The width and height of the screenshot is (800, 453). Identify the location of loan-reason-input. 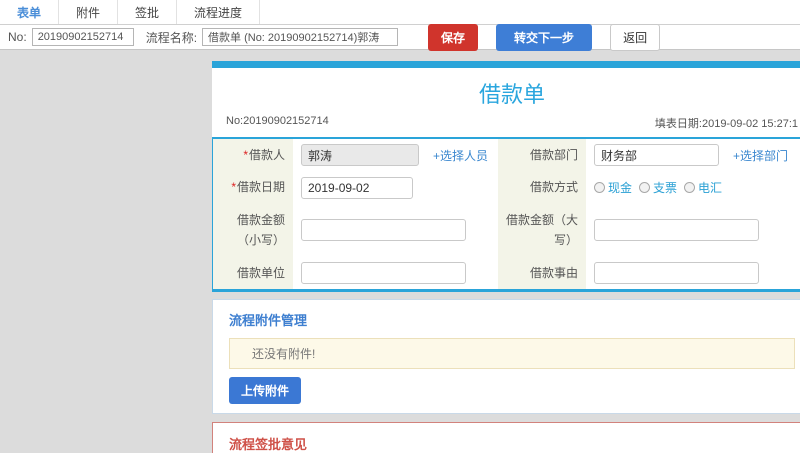
(676, 272).